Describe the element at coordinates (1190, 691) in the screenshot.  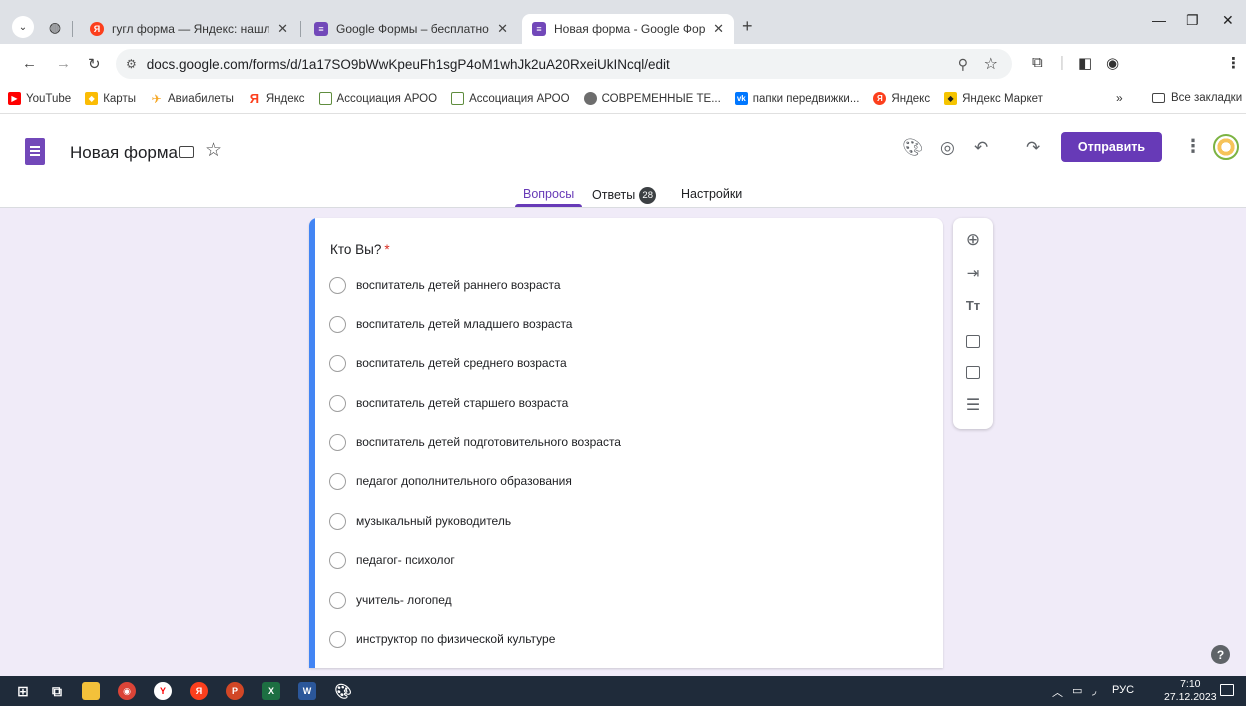
I see `clock: 7:10 27.12.2023` at that location.